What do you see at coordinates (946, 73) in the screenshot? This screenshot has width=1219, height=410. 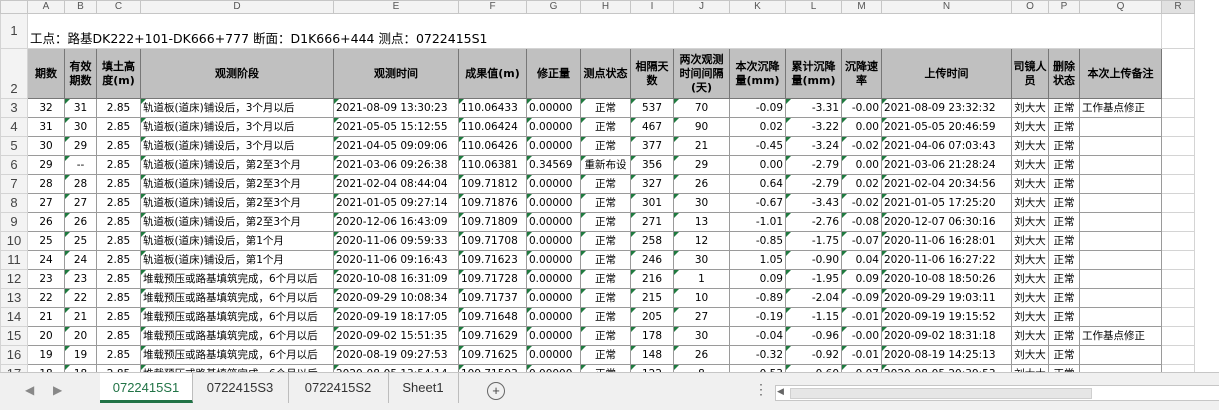 I see `header-cell: 上传时间` at bounding box center [946, 73].